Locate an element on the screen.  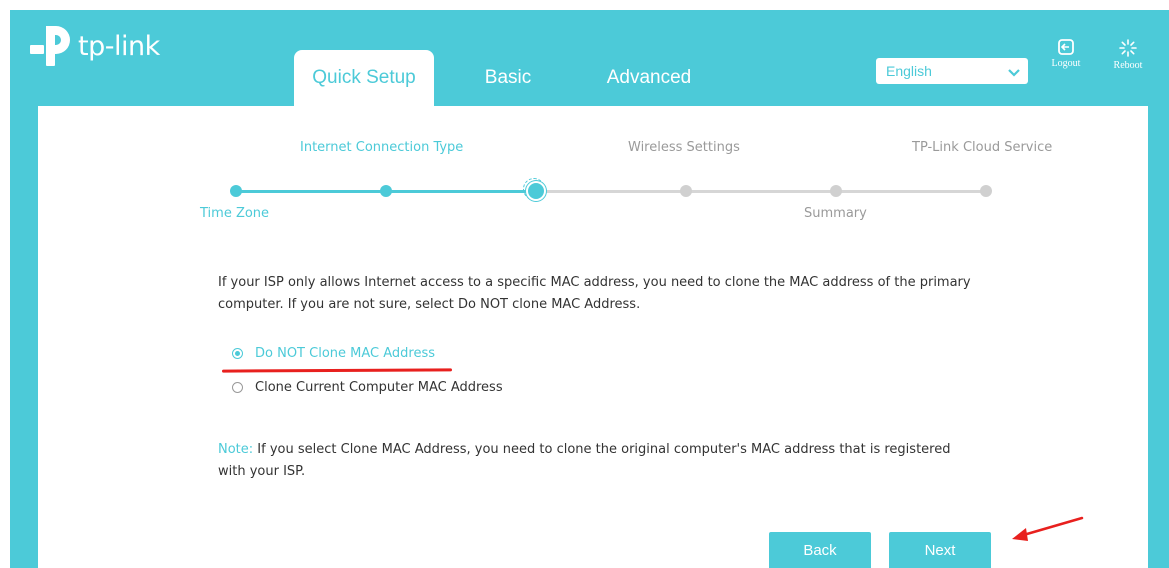
logout-label: Logout is located at coordinates (1066, 63).